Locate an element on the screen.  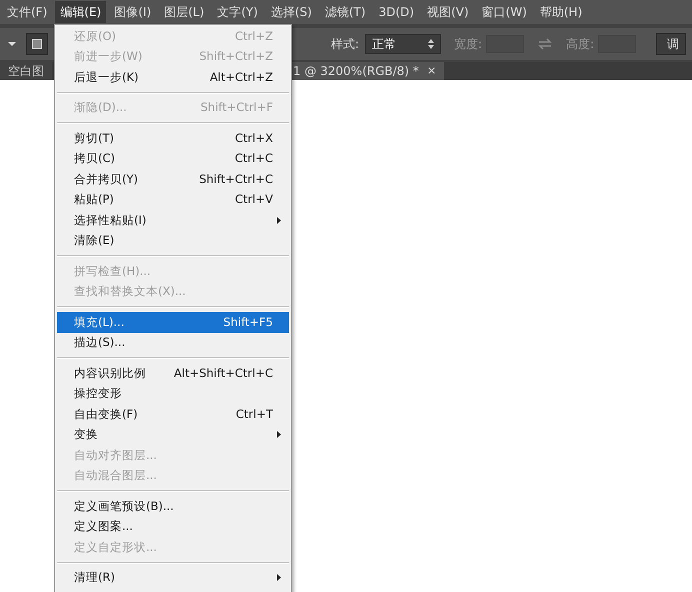
menu-entry: 变换 is located at coordinates (173, 434).